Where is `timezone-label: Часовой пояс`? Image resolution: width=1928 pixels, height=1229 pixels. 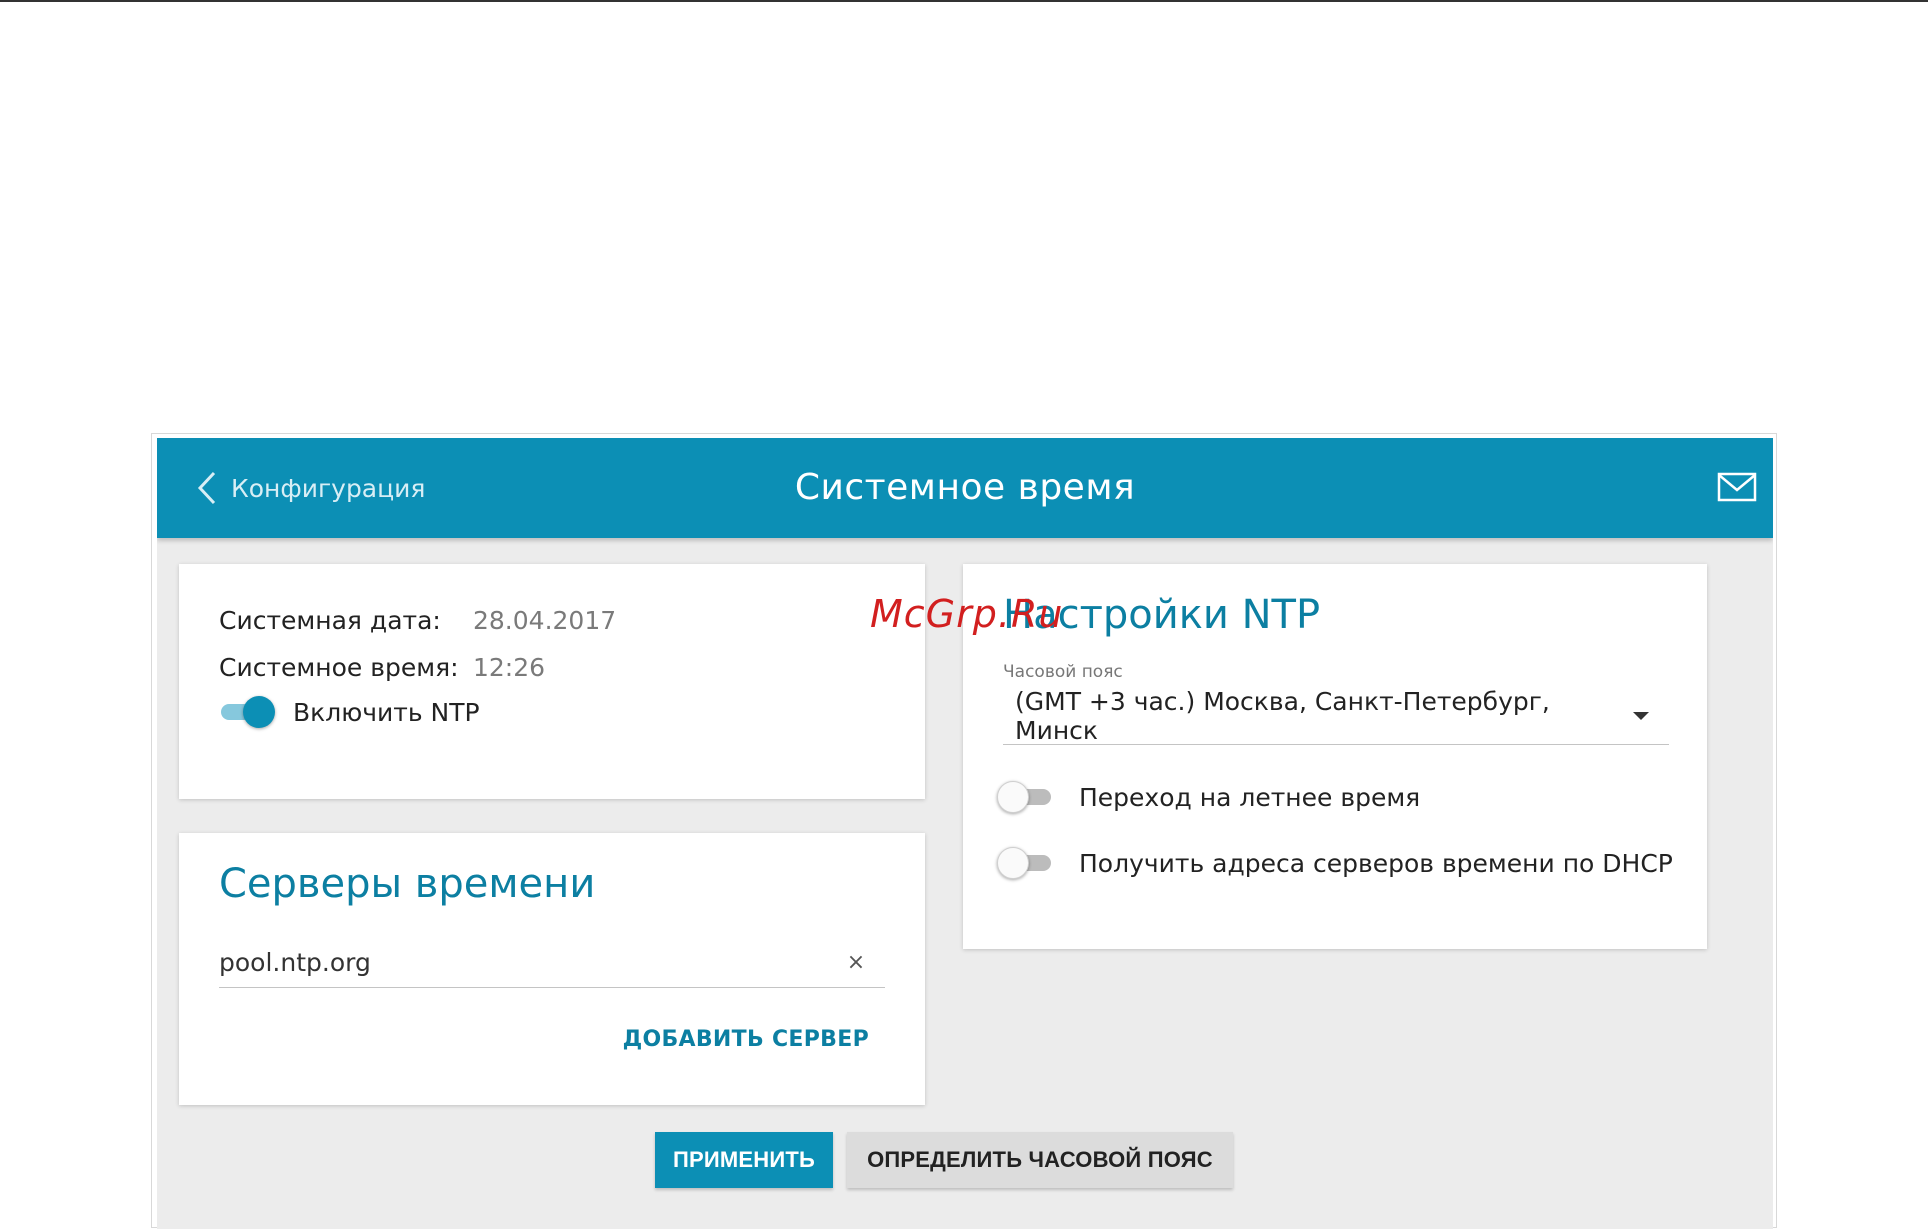 timezone-label: Часовой пояс is located at coordinates (1063, 672).